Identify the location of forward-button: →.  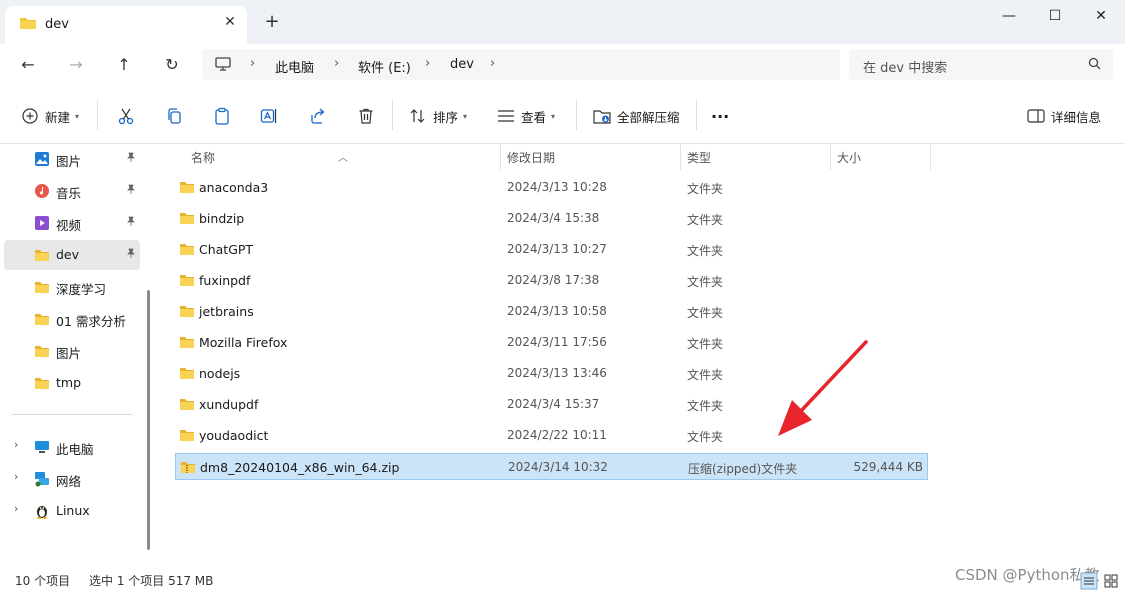
(76, 65).